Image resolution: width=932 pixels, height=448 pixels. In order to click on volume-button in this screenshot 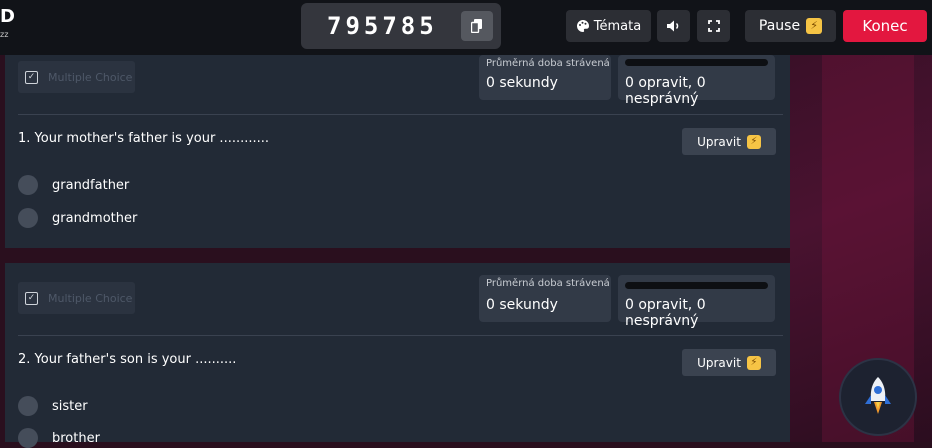, I will do `click(673, 26)`.